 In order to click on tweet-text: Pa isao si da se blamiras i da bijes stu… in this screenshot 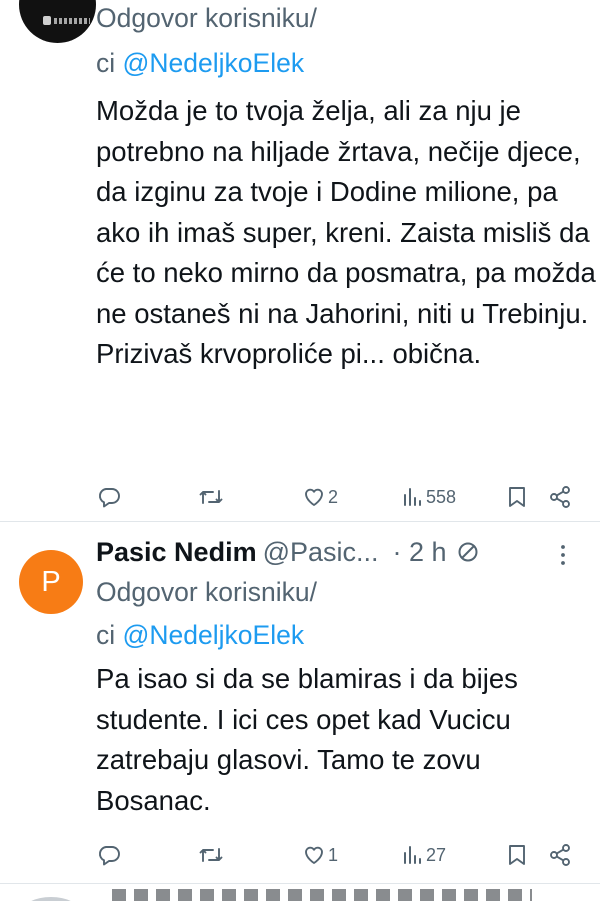, I will do `click(307, 739)`.